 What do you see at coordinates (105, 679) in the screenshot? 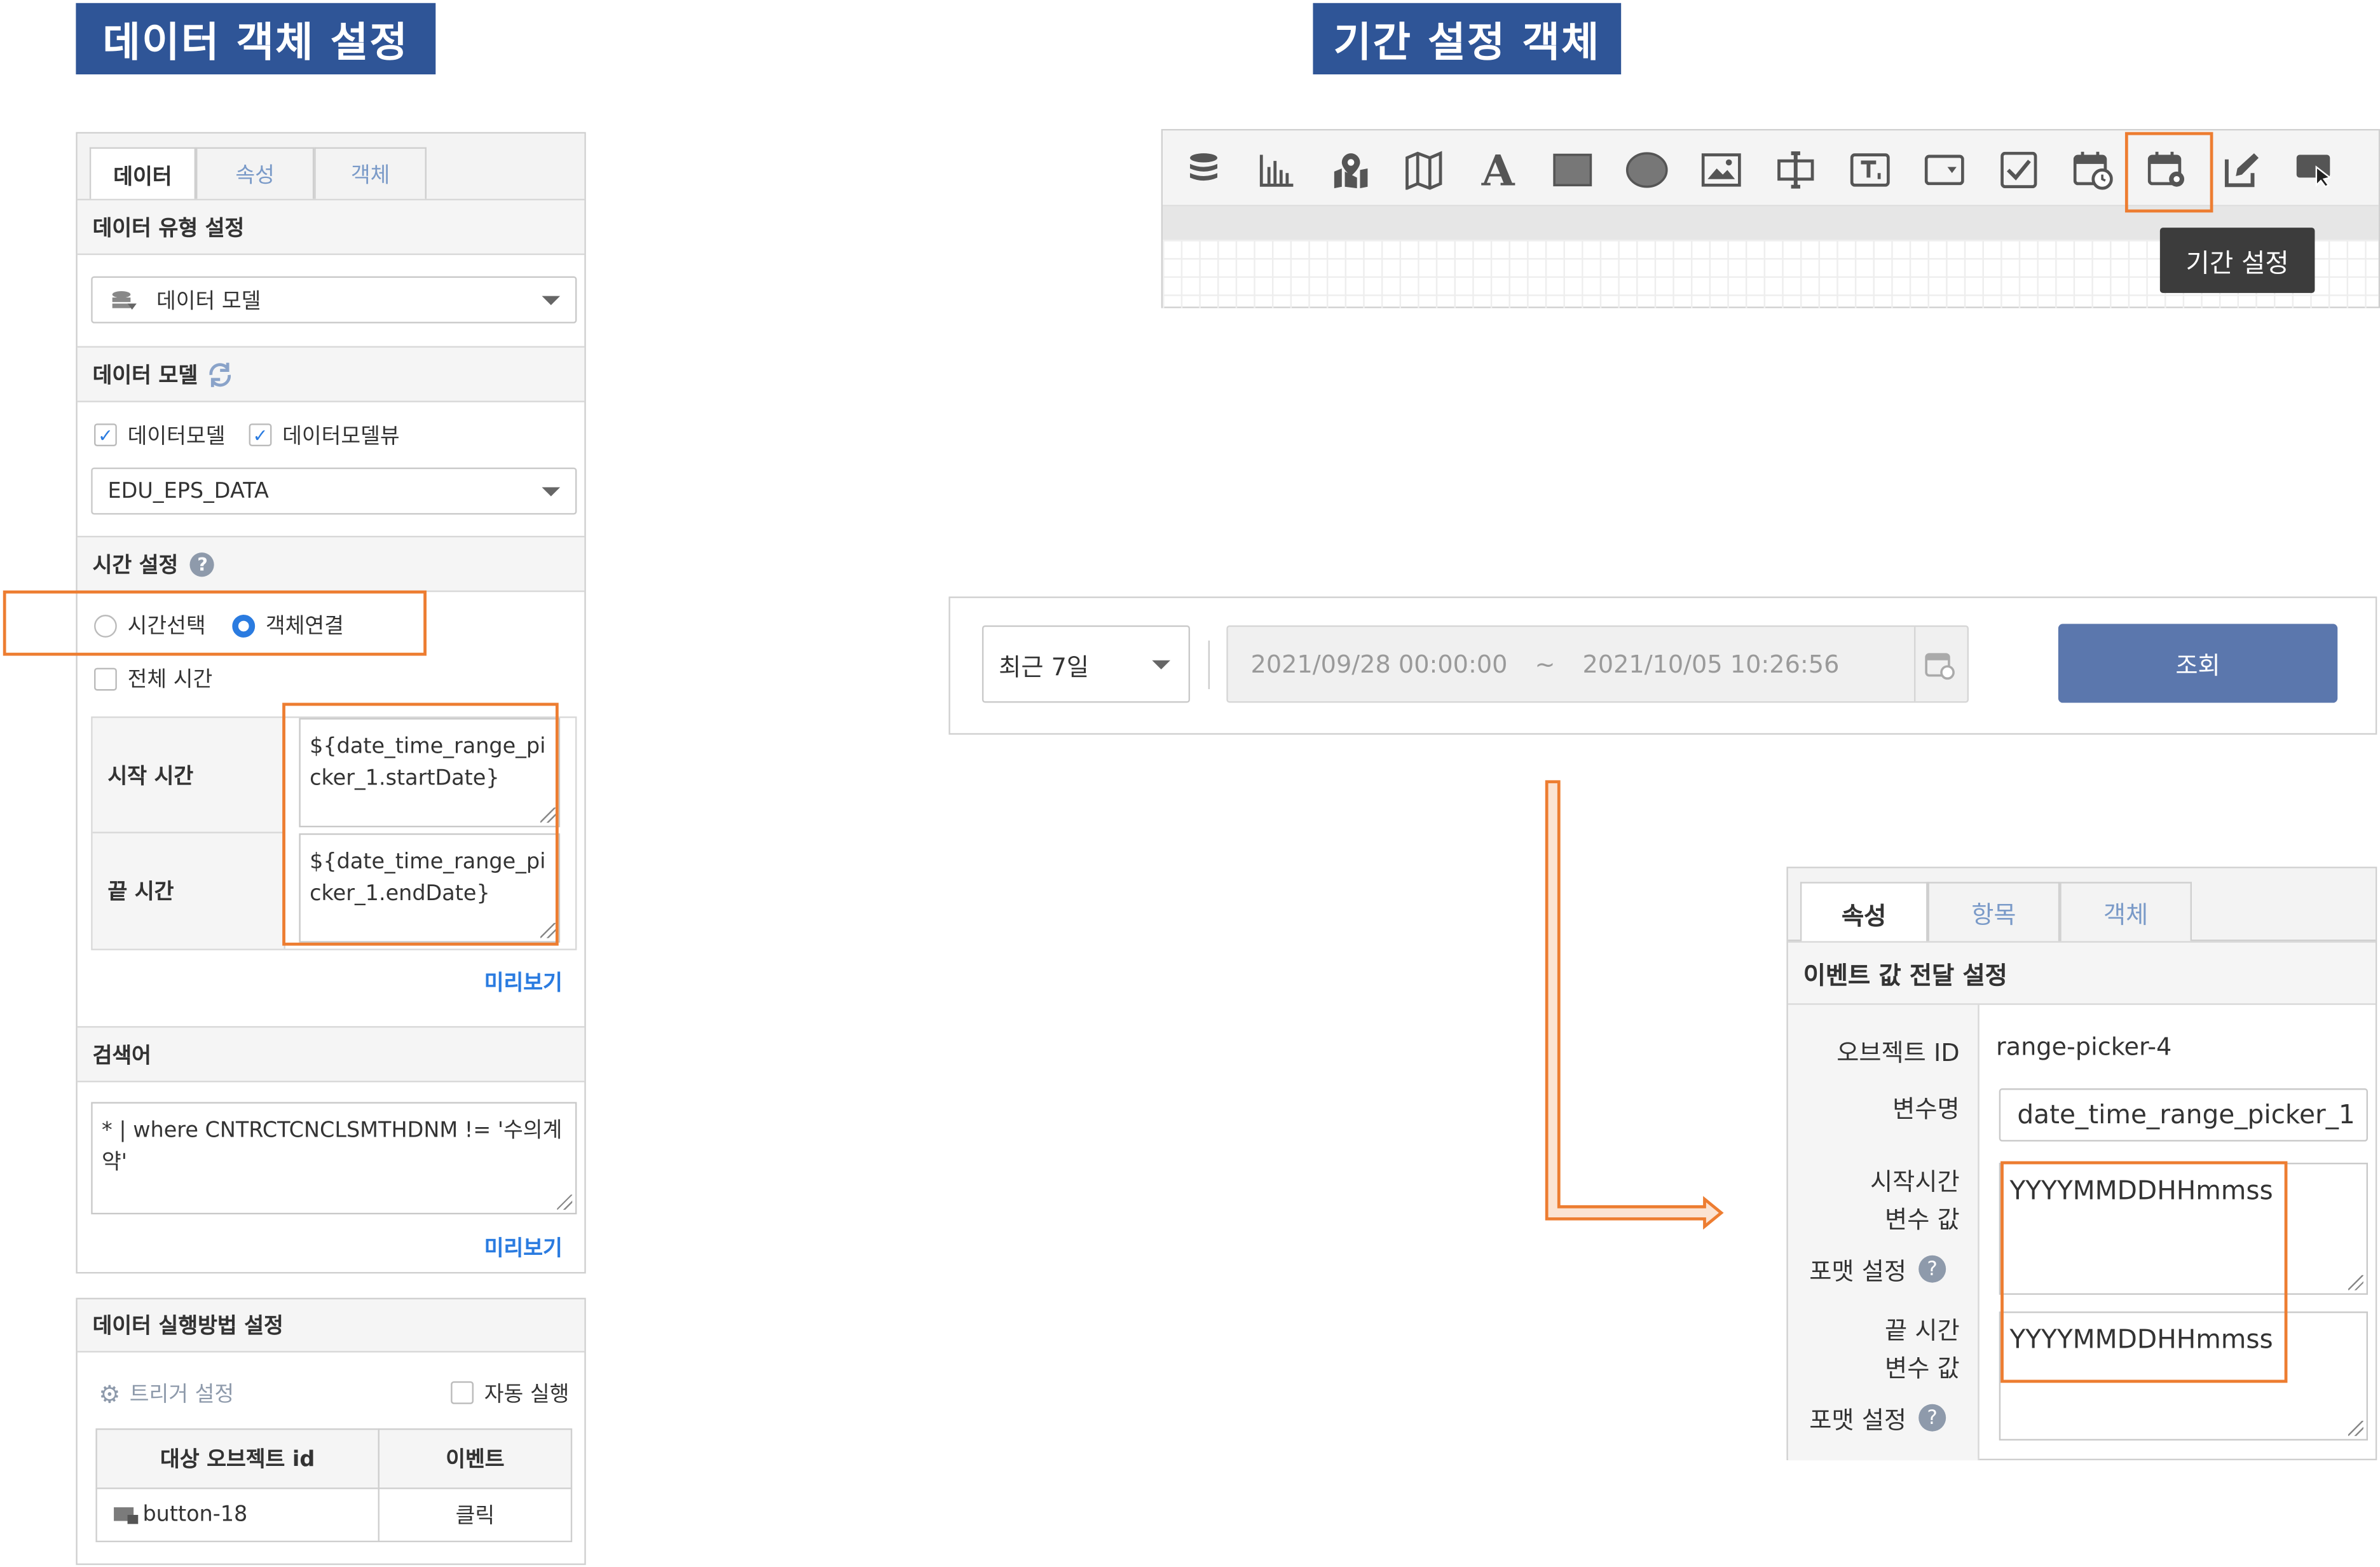
I see `all-time-checkbox` at bounding box center [105, 679].